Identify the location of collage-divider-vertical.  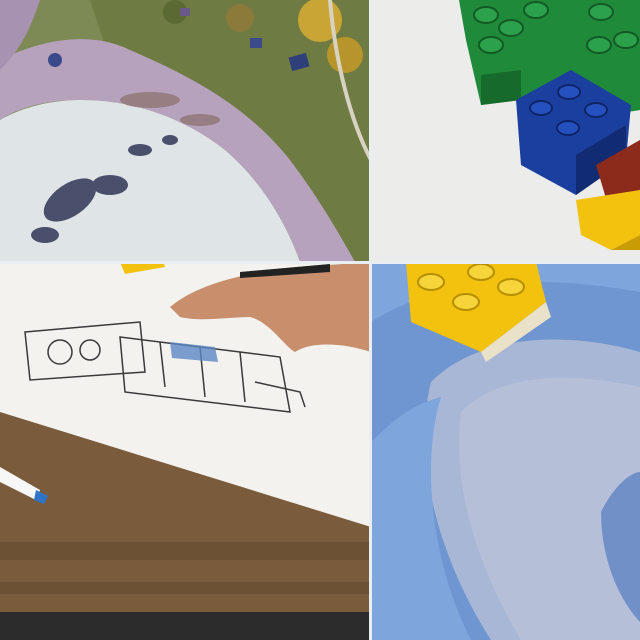
(370, 320).